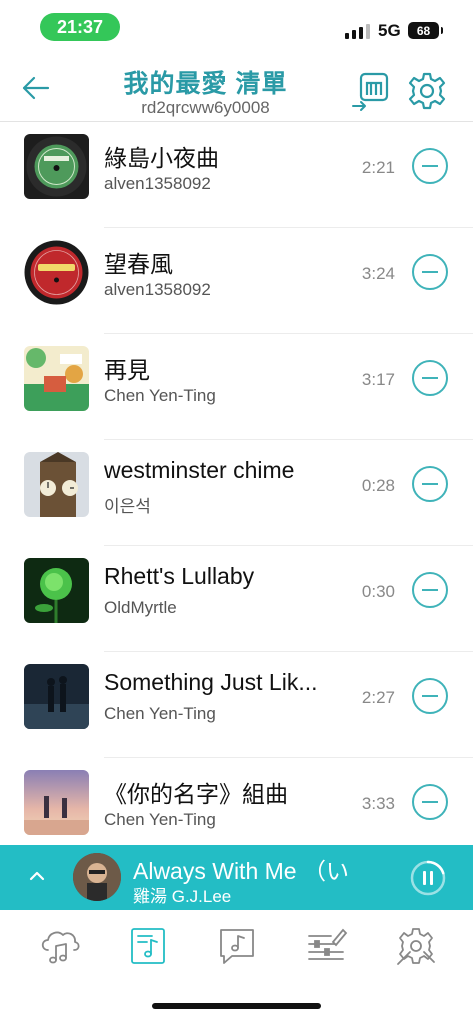 The image size is (473, 1024). I want to click on music-chat-icon, so click(237, 946).